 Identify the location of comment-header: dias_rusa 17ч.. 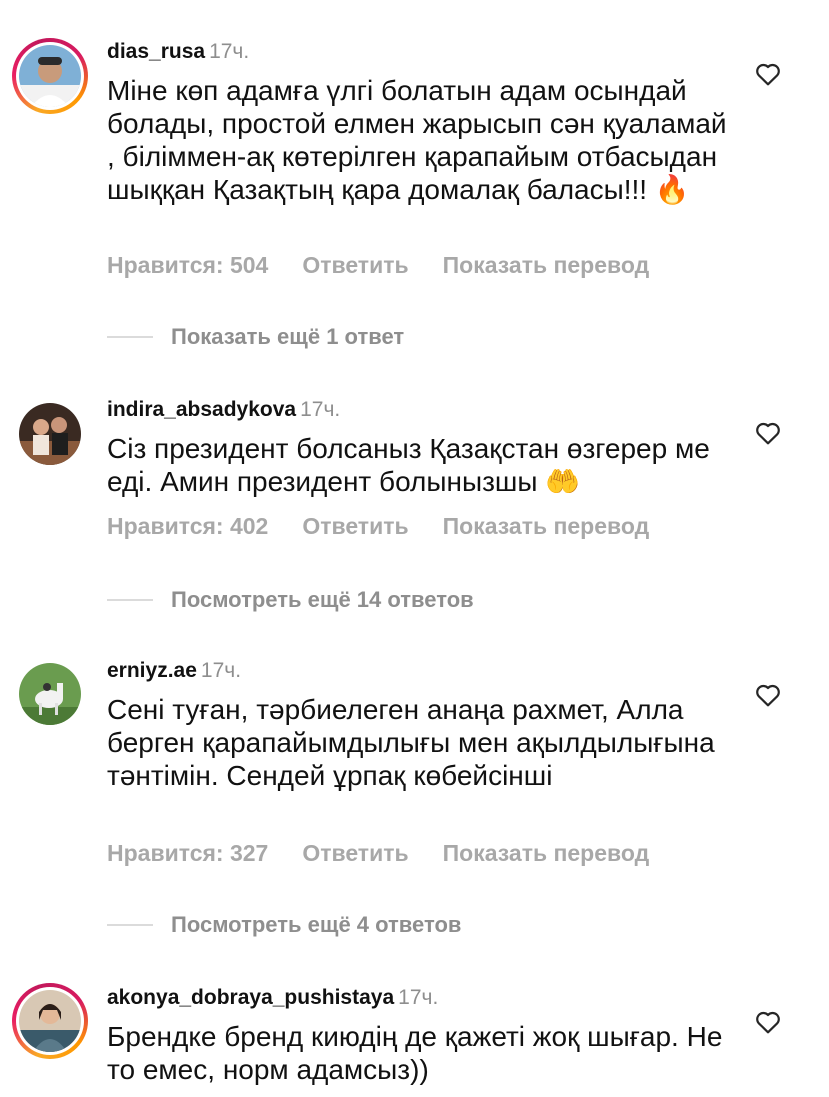
(178, 52).